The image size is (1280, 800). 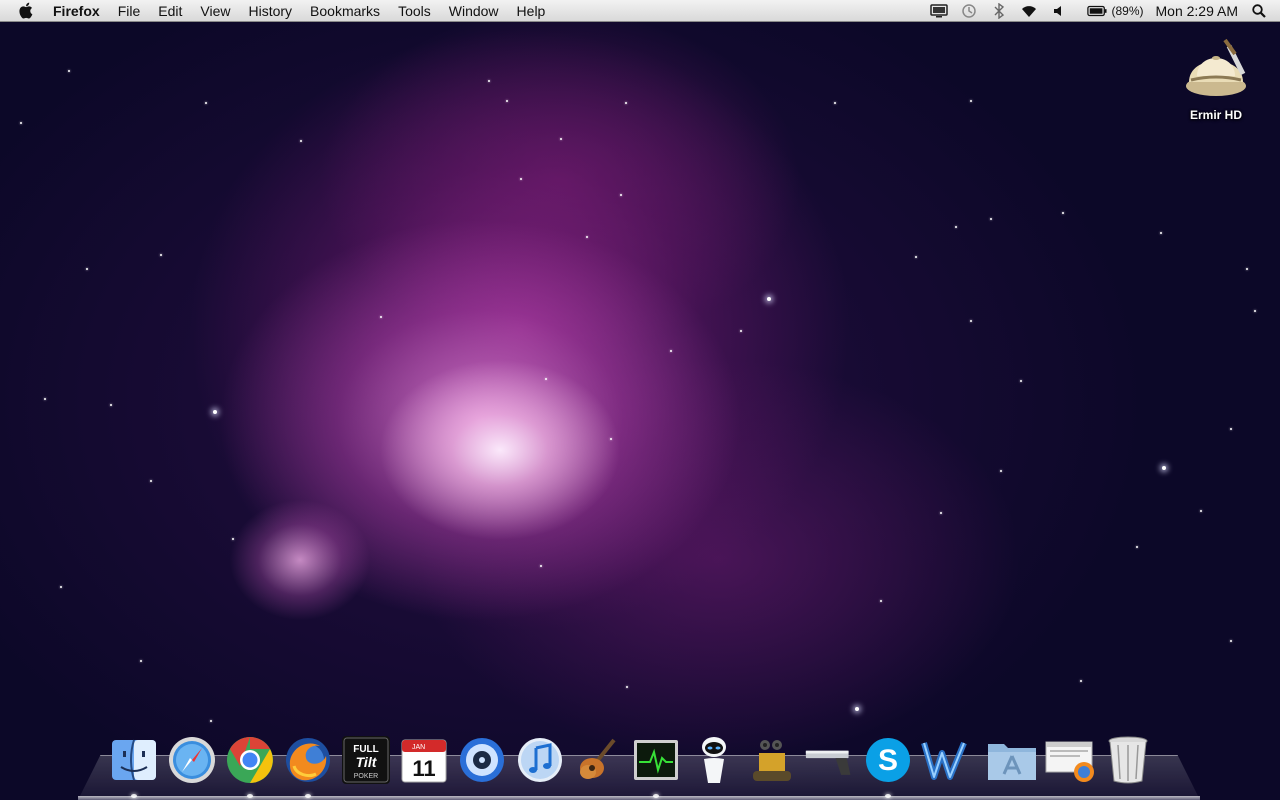 I want to click on finder-icon, so click(x=134, y=766).